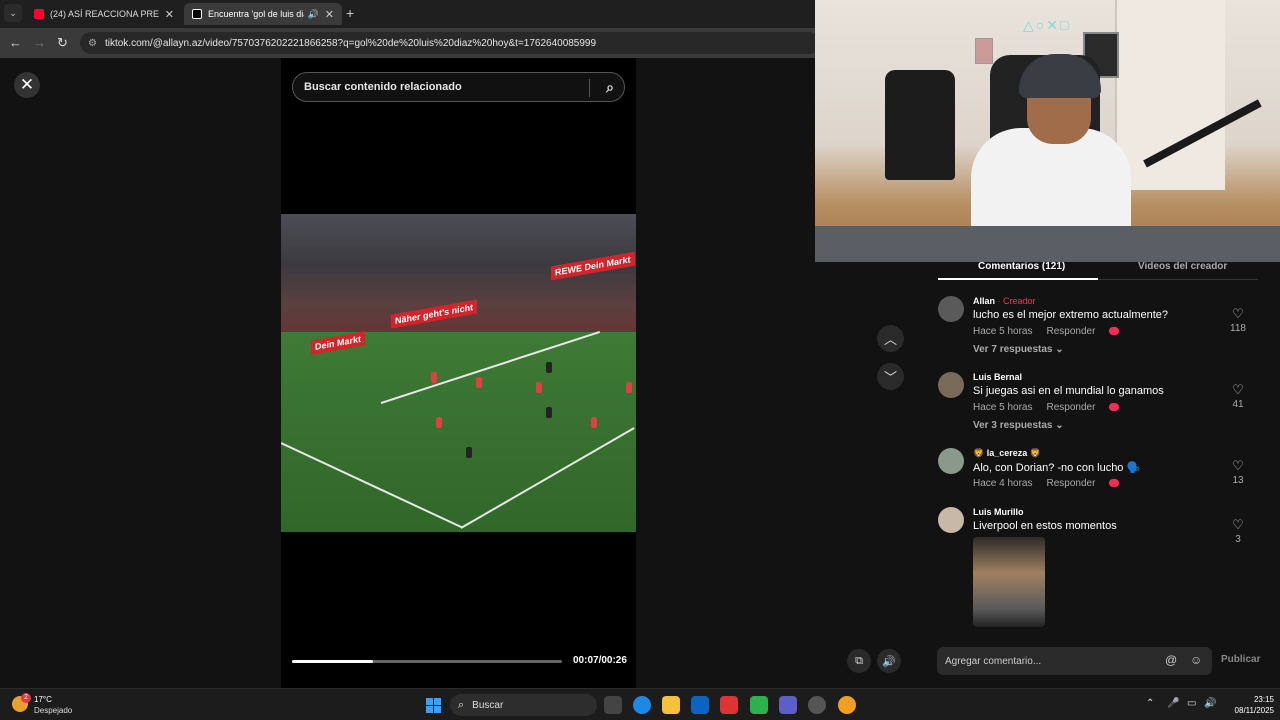 This screenshot has width=1280, height=720. Describe the element at coordinates (1254, 710) in the screenshot. I see `clock-date: 08/11/2025` at that location.